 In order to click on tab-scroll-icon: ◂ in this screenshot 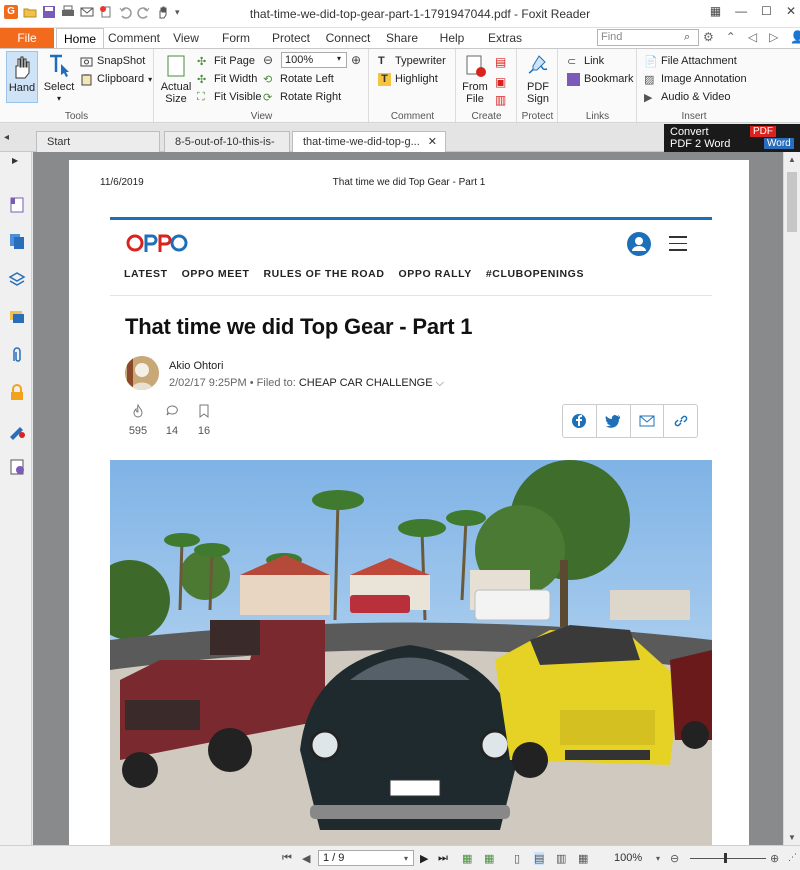, I will do `click(6, 137)`.